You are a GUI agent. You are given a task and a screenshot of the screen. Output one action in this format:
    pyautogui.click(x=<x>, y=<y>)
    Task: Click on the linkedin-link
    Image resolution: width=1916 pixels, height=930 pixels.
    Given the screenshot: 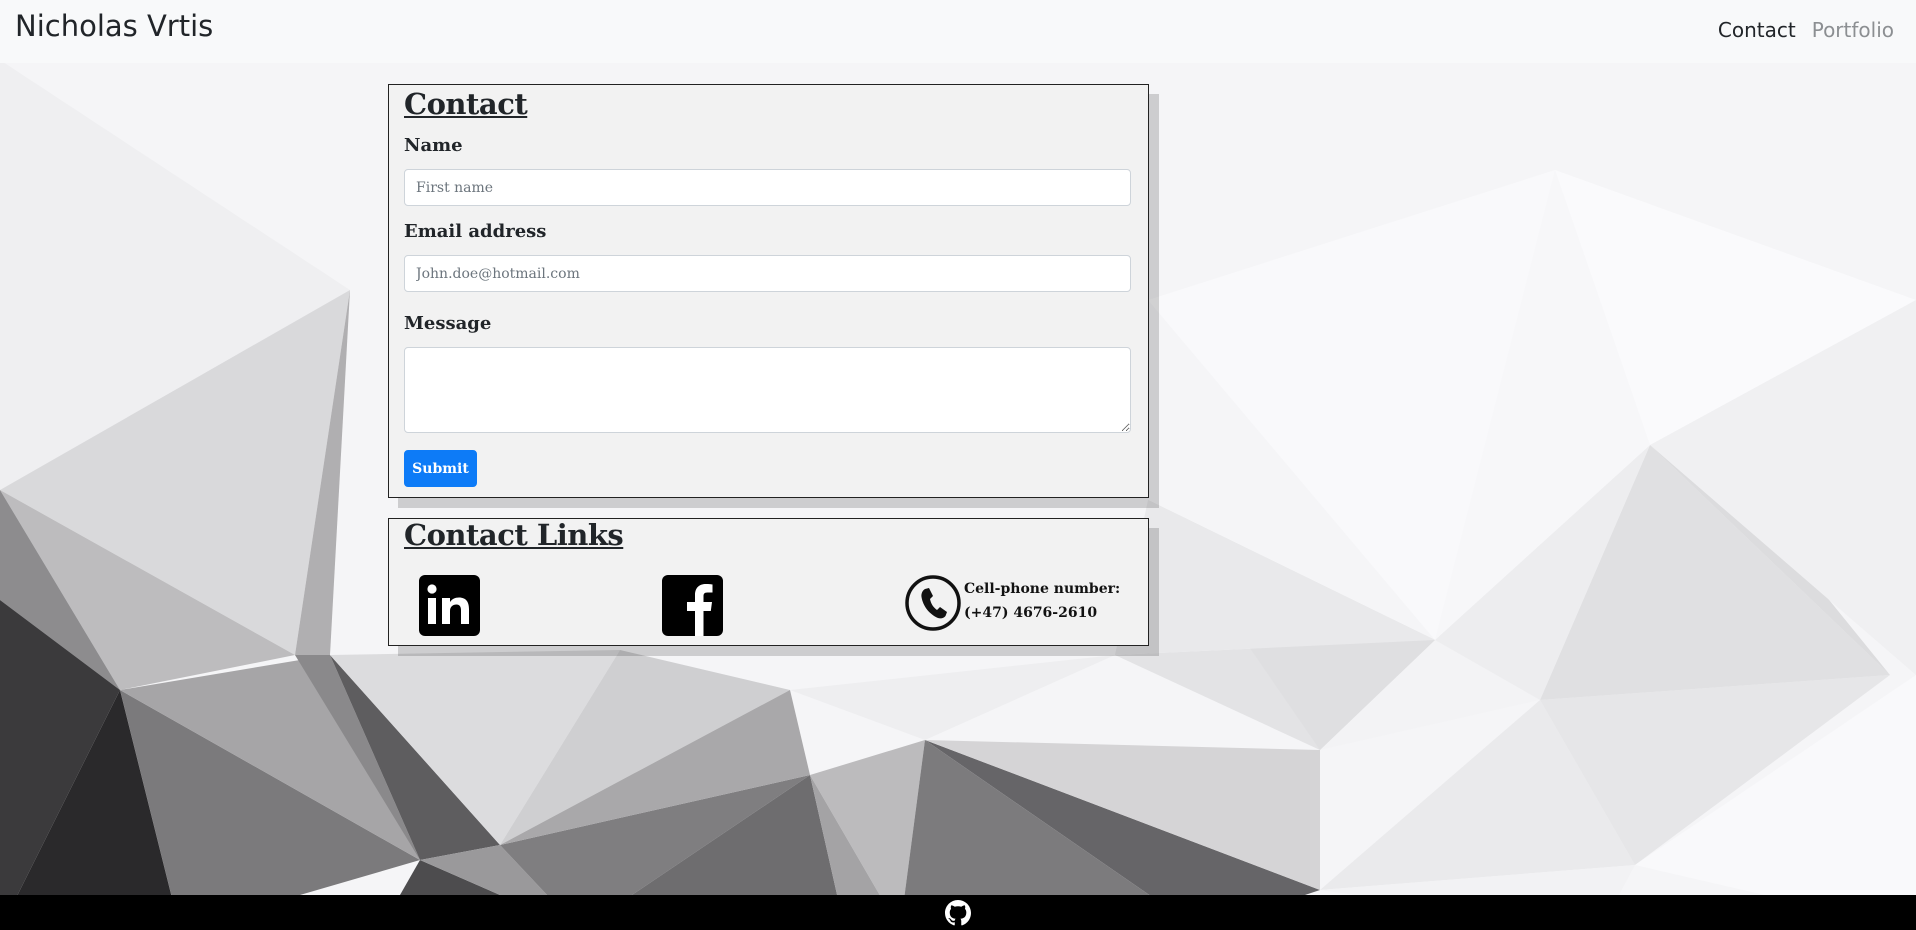 What is the action you would take?
    pyautogui.click(x=449, y=605)
    